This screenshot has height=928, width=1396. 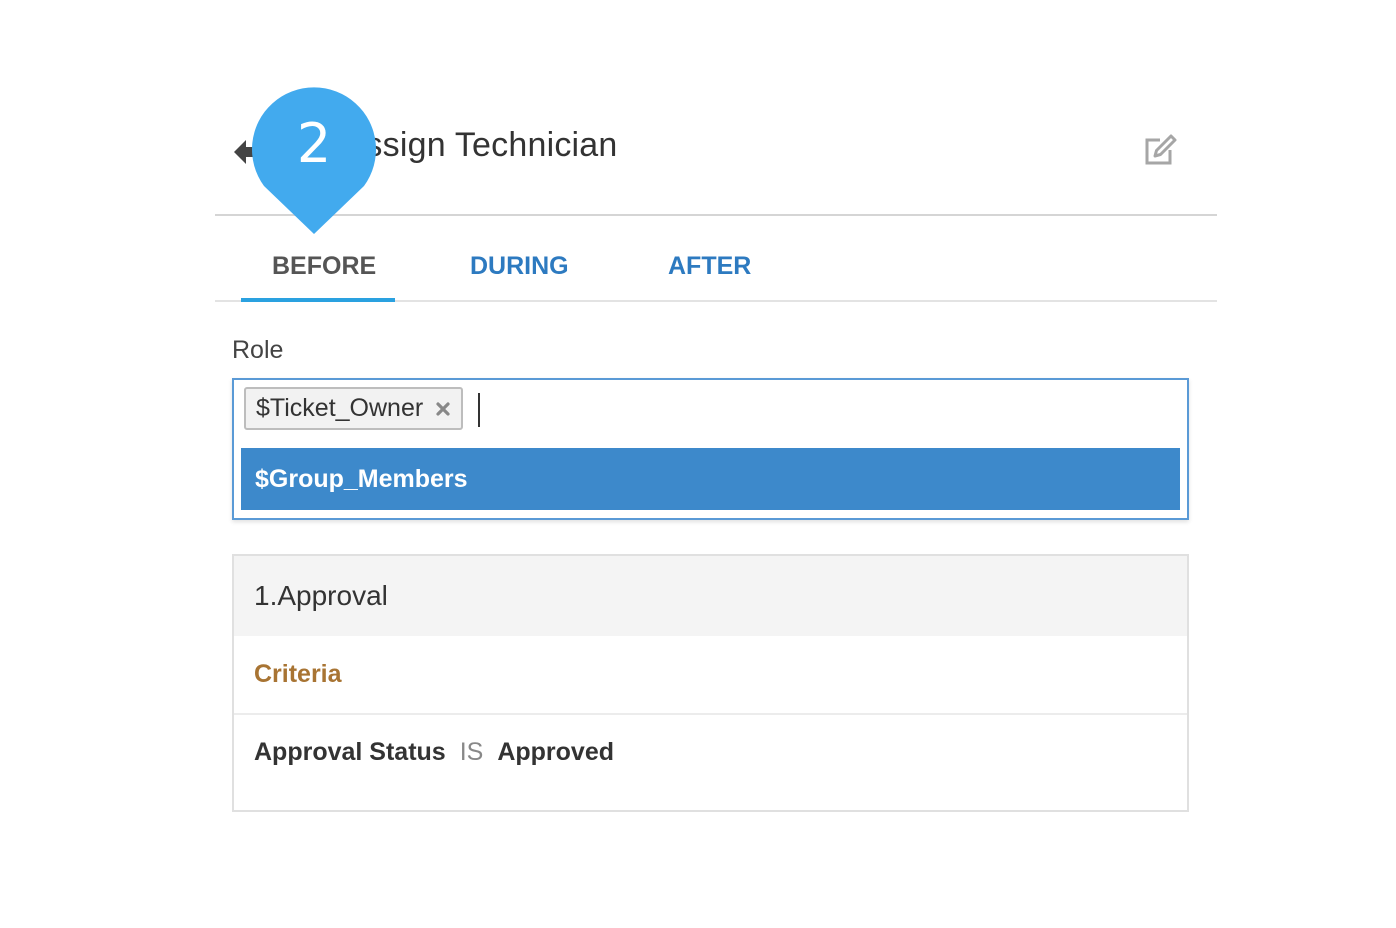 I want to click on active-tab-indicator, so click(x=318, y=300).